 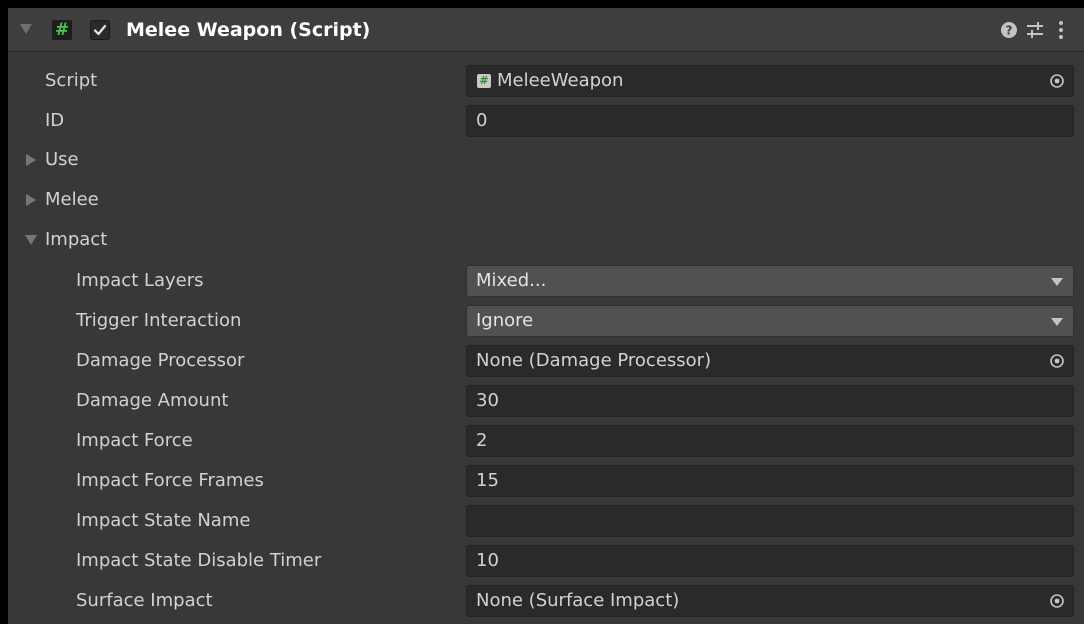 I want to click on id-field: 0, so click(x=770, y=121).